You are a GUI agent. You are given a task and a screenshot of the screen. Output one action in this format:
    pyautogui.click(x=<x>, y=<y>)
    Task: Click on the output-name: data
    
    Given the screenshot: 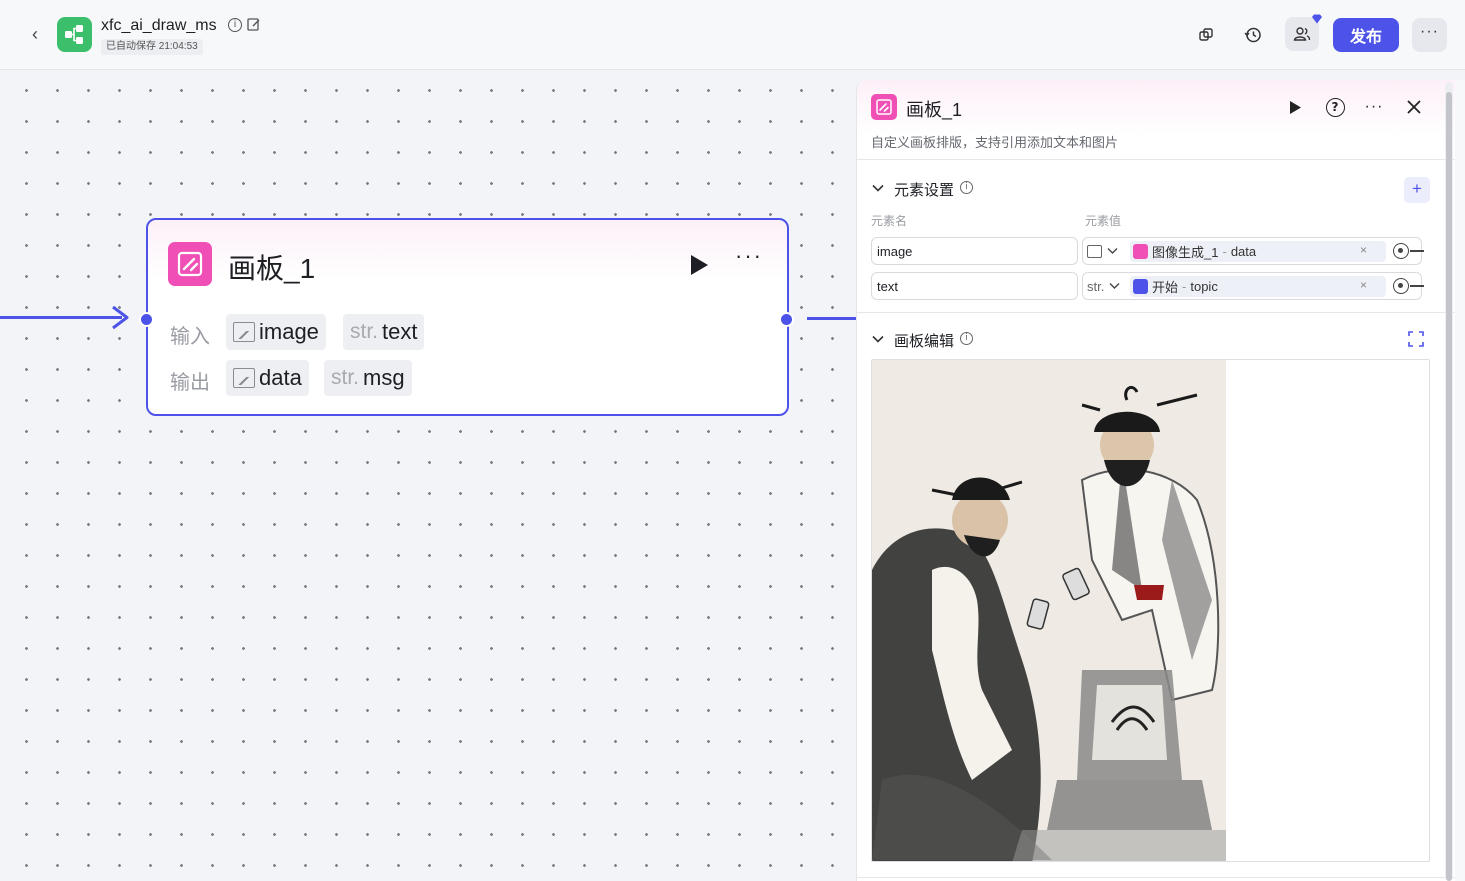 What is the action you would take?
    pyautogui.click(x=280, y=377)
    